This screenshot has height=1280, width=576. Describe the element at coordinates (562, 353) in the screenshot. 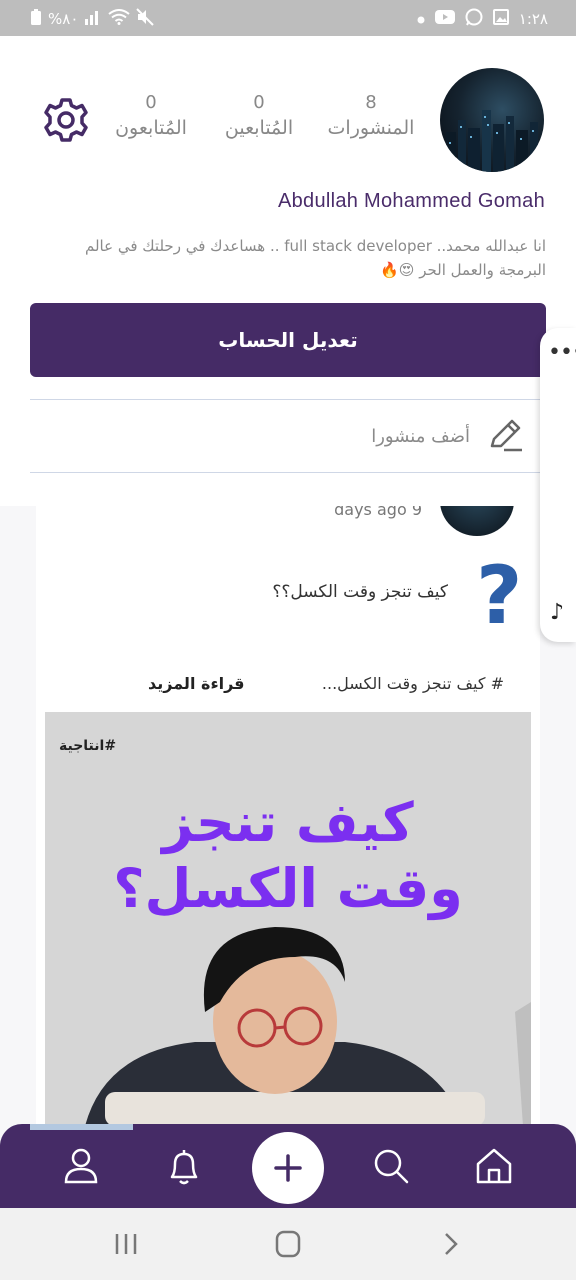

I see `more-dots-icon: •••` at that location.